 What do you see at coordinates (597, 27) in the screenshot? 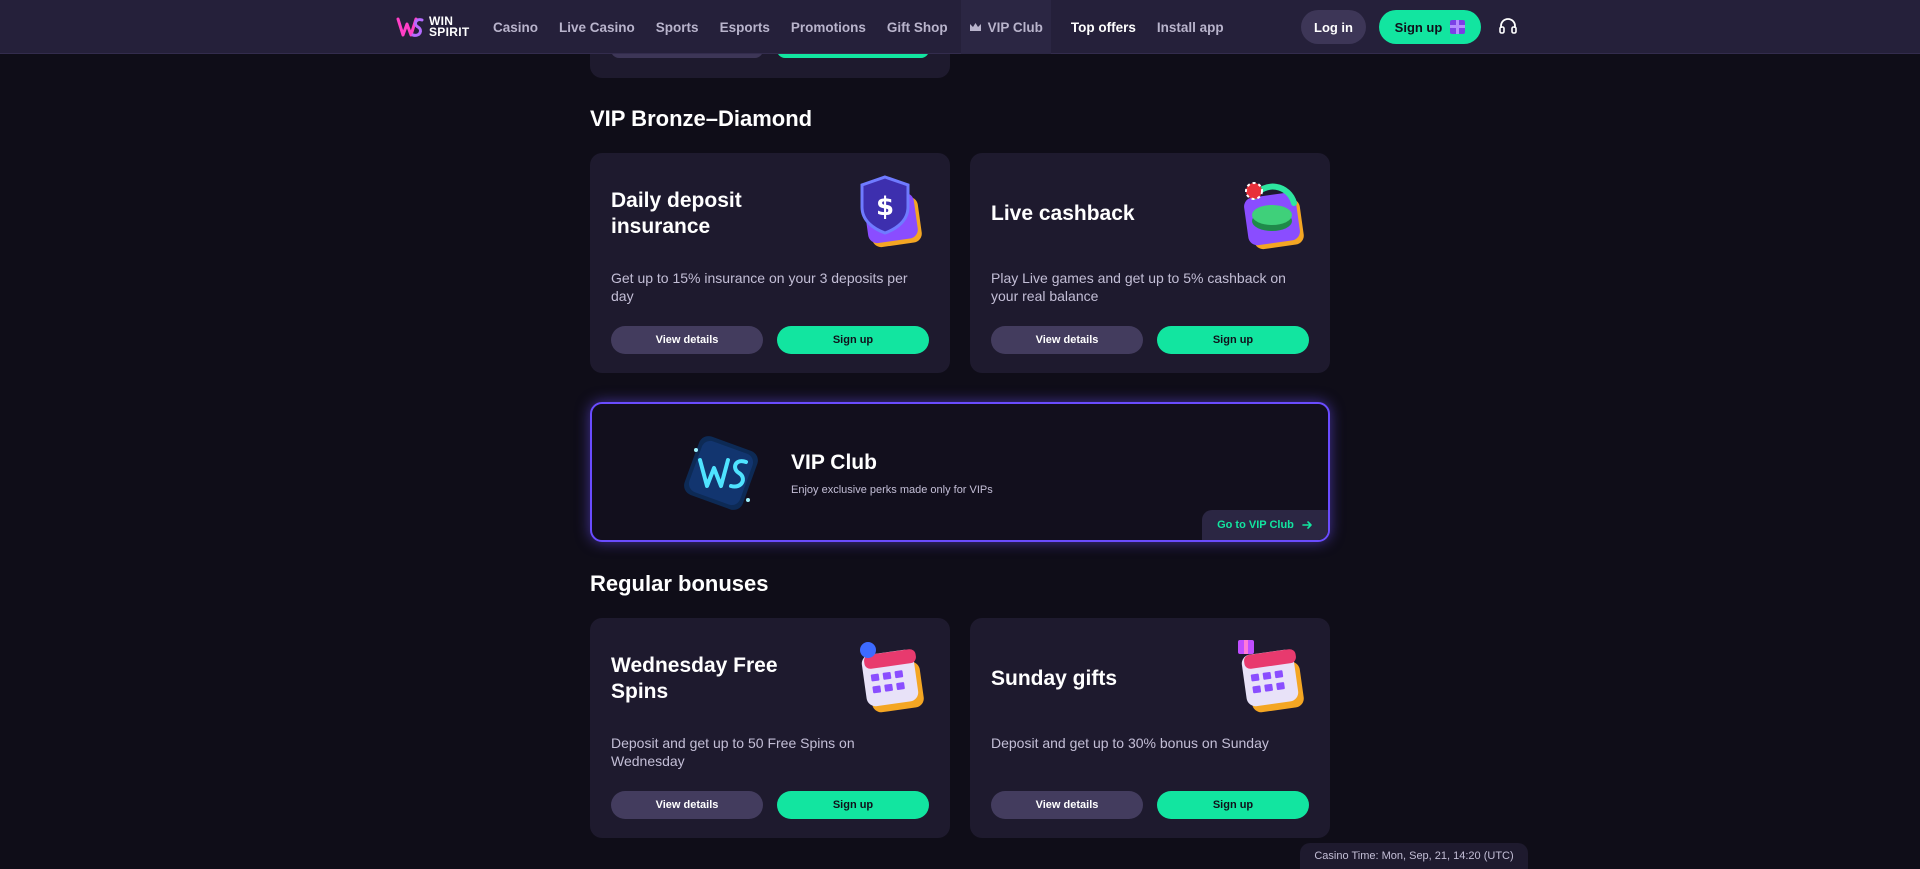
I see `nav-live-casino: Live Casino` at bounding box center [597, 27].